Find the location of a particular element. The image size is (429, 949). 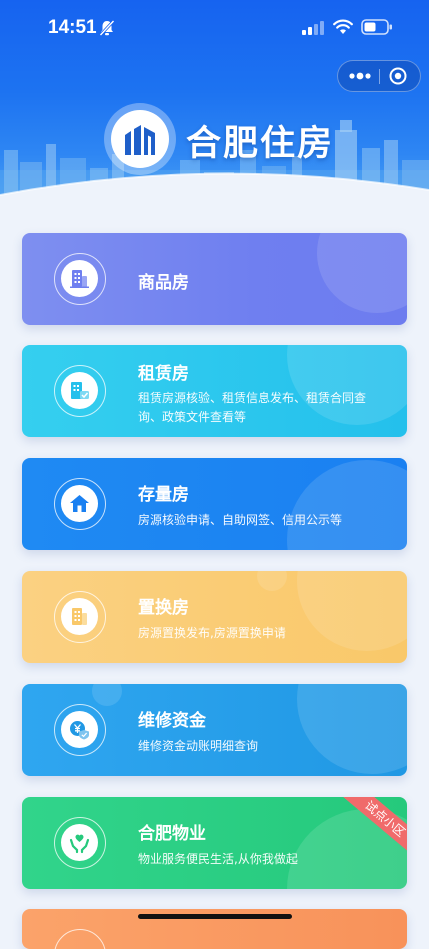

card-description: 物业服务便民生活,从你我做起 is located at coordinates (218, 859).